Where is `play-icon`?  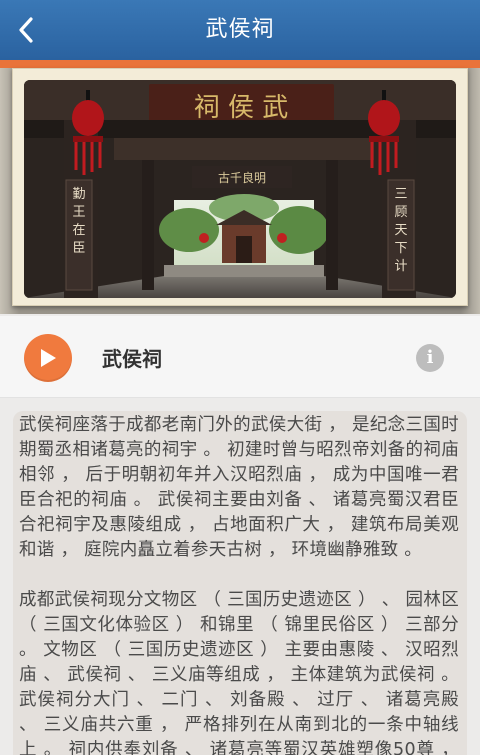
play-icon is located at coordinates (48, 358).